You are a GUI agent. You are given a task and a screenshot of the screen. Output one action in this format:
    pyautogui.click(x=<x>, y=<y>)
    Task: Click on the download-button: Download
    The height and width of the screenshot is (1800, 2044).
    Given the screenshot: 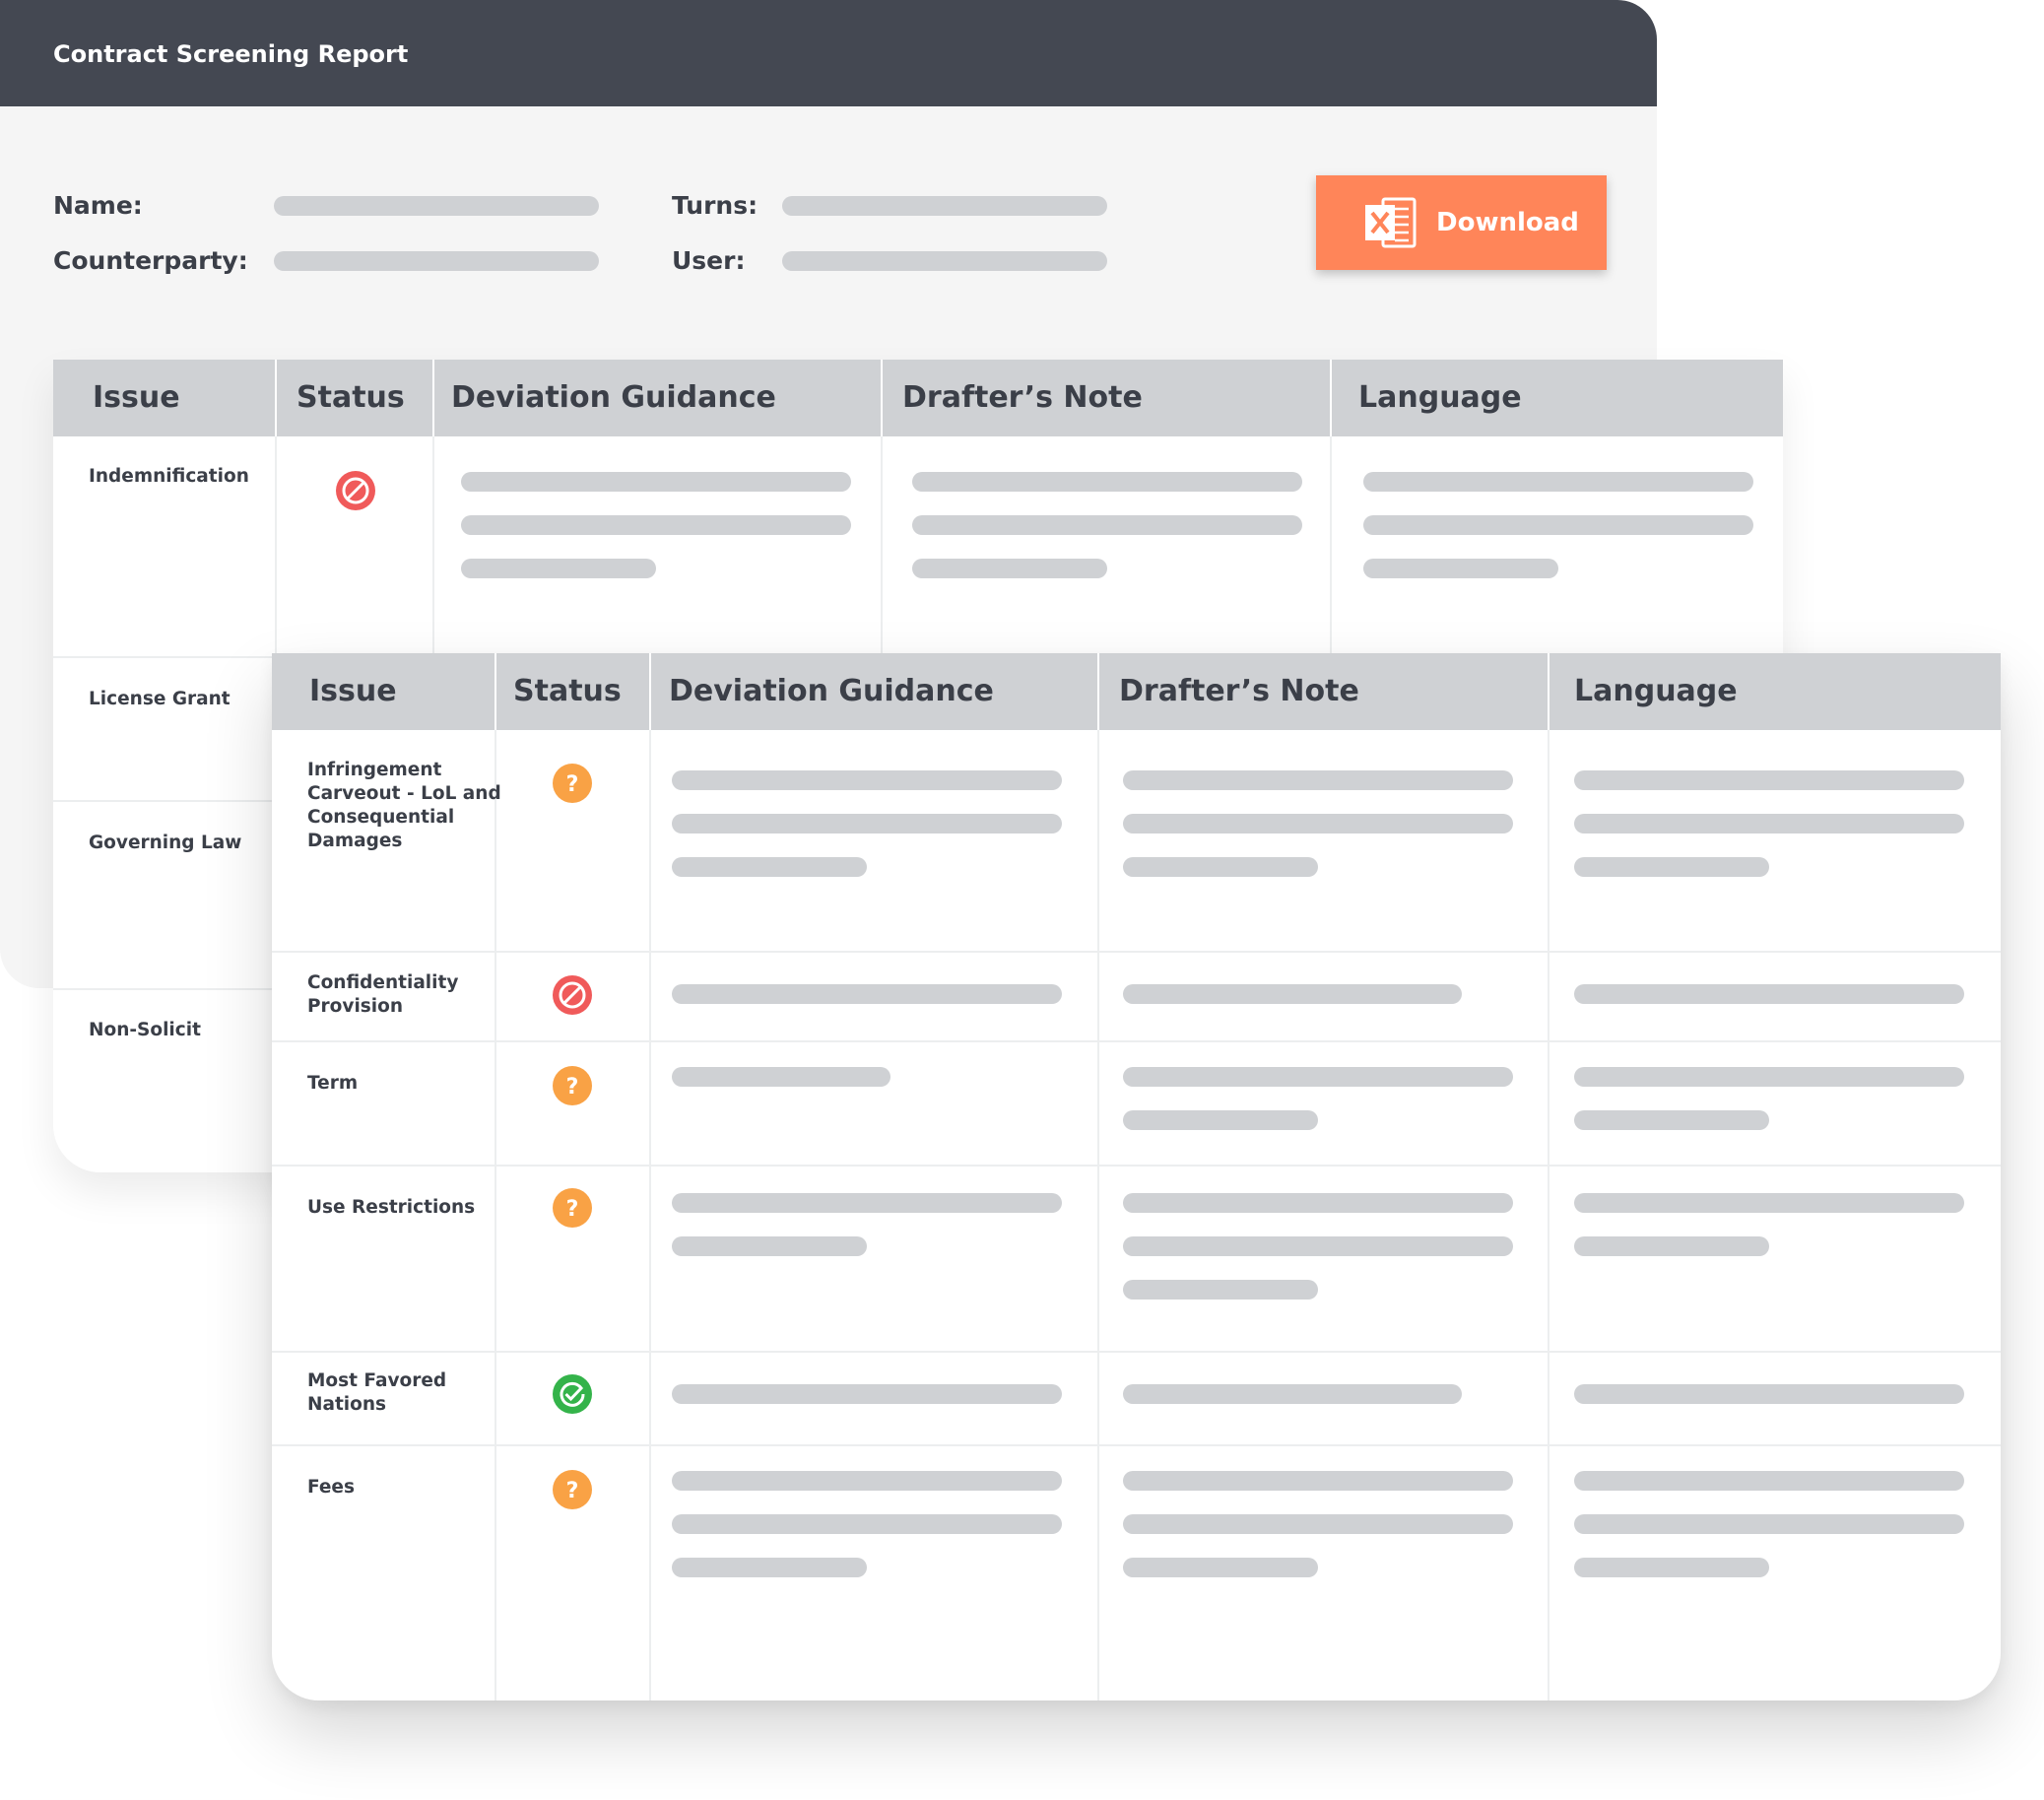 What is the action you would take?
    pyautogui.click(x=1462, y=222)
    